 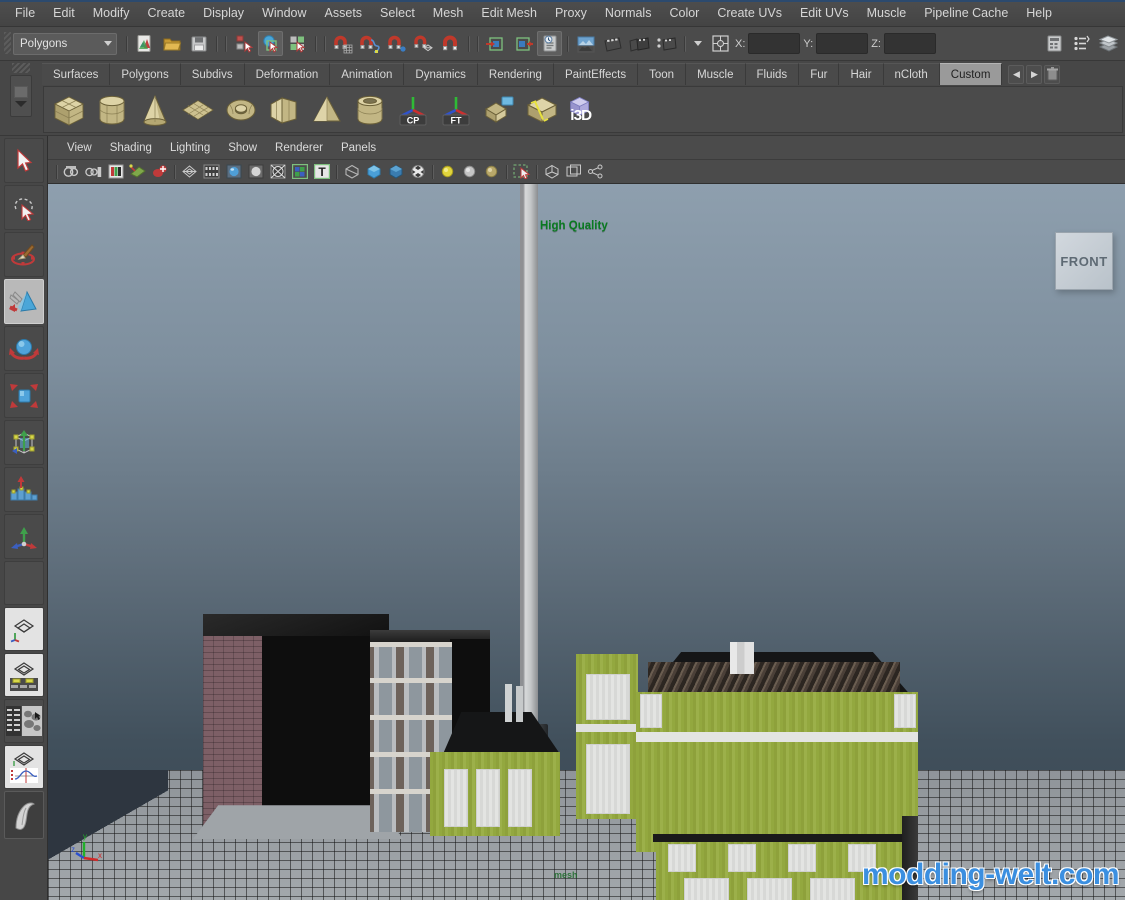 I want to click on viewport-menu-renderer: Renderer, so click(x=299, y=148).